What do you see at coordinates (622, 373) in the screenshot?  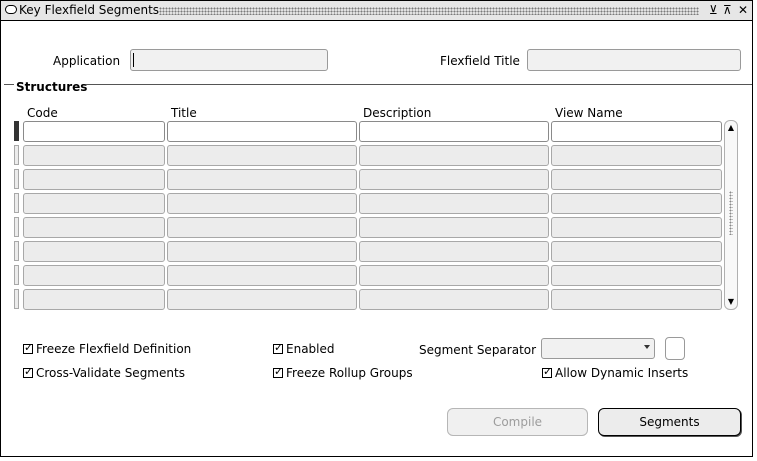 I see `allow-dynamic-inserts-label: Allow Dynamic Inserts` at bounding box center [622, 373].